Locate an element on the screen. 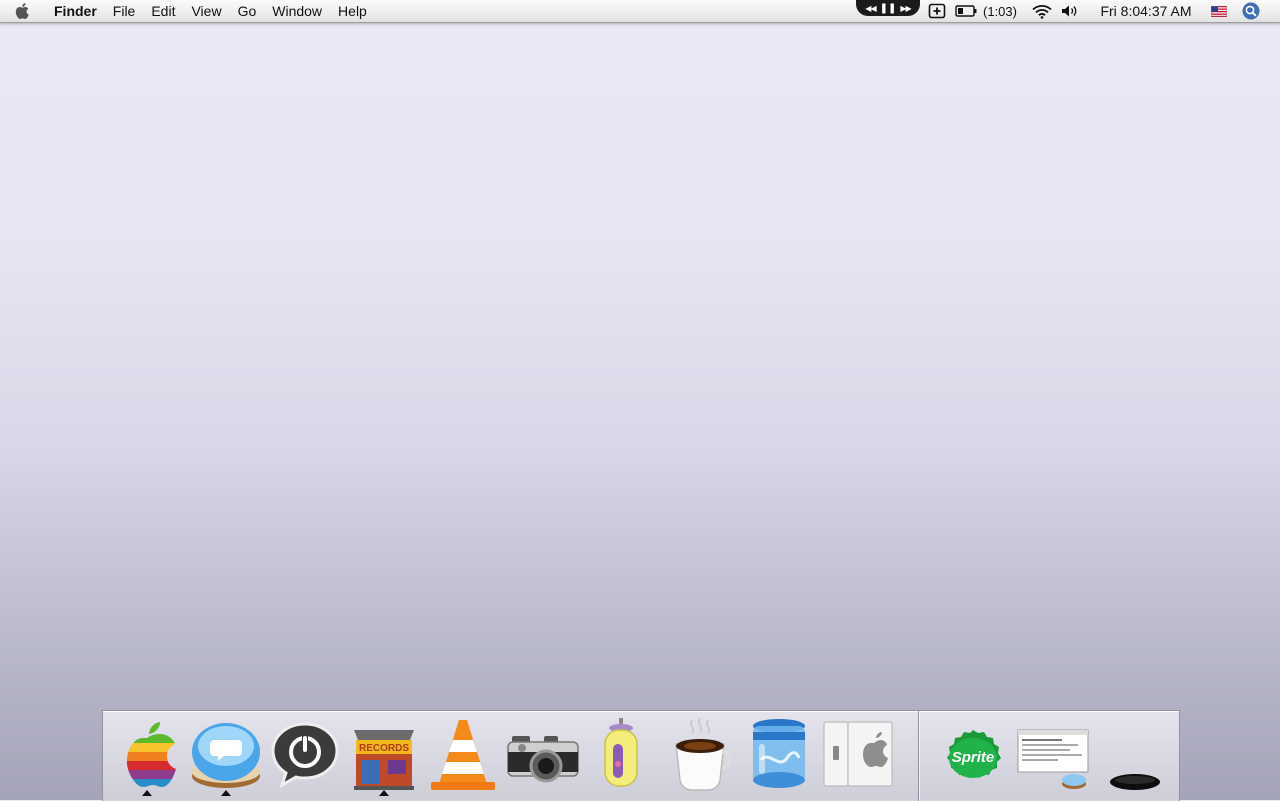 This screenshot has height=801, width=1280. dock-item-sprite-cap: Sprite is located at coordinates (973, 756).